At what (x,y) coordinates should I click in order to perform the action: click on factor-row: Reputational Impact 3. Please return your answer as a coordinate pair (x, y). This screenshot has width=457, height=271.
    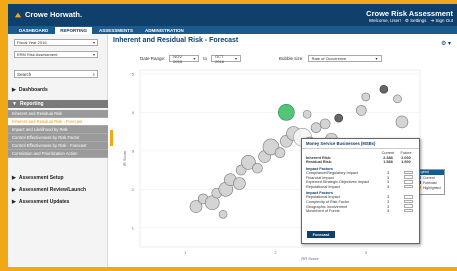
    Looking at the image, I should click on (360, 187).